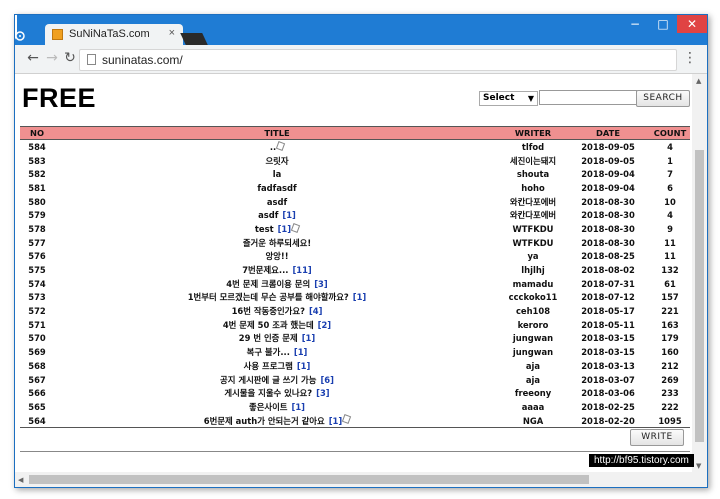  What do you see at coordinates (378, 60) in the screenshot?
I see `address-bar: suninatas.com/` at bounding box center [378, 60].